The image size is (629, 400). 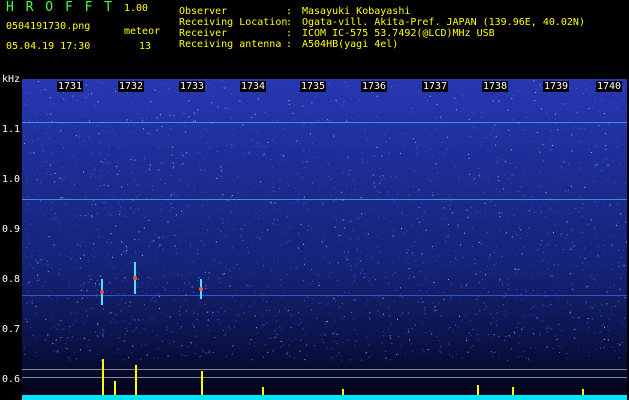 What do you see at coordinates (374, 86) in the screenshot?
I see `x-tick-label: 1736` at bounding box center [374, 86].